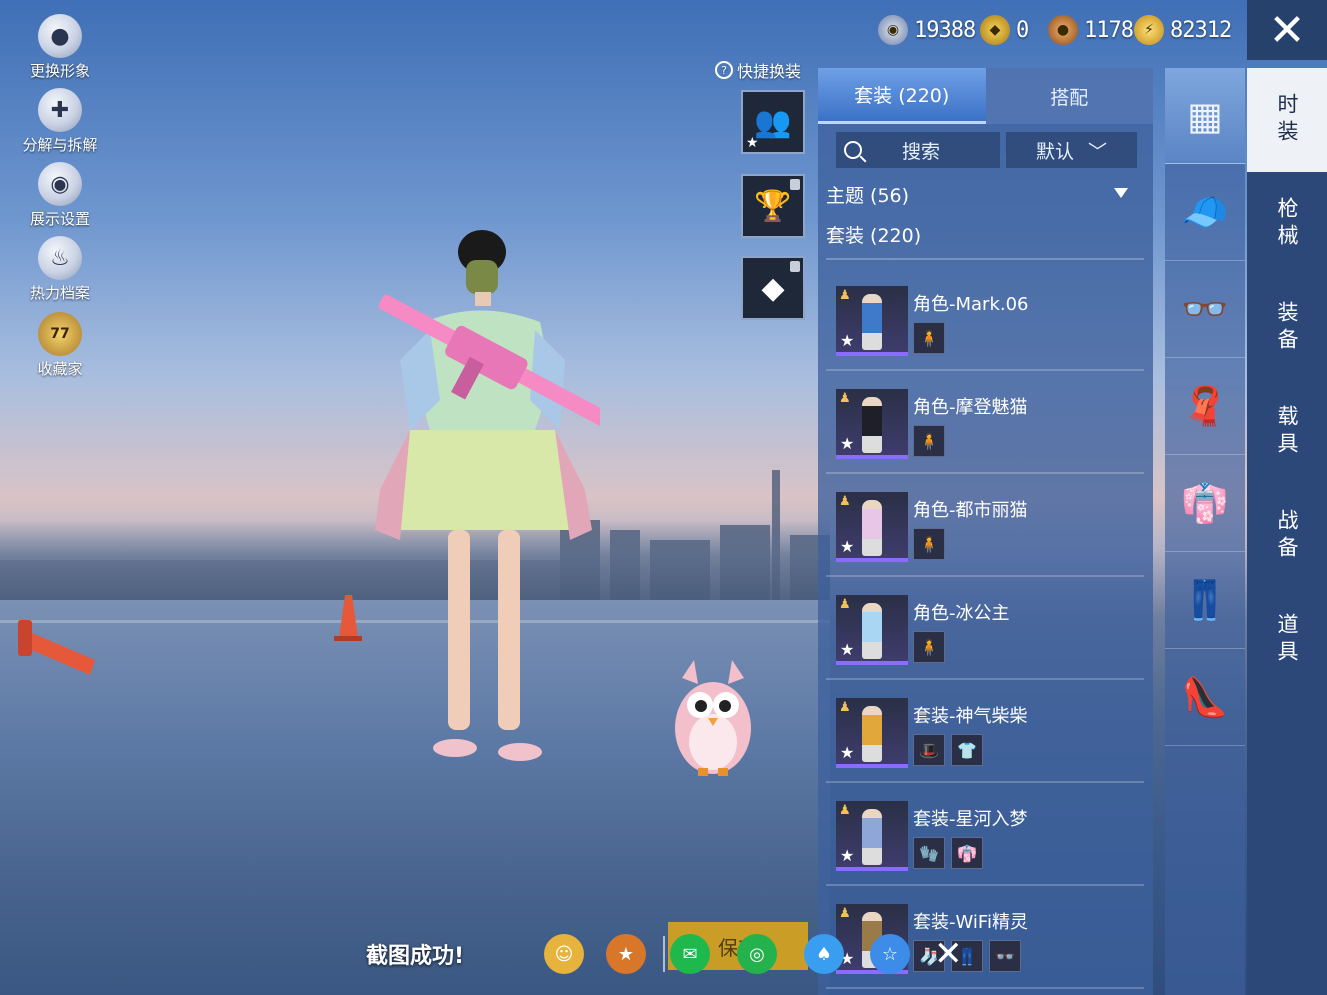  I want to click on outfit-item: ♟ ★ 套装-星河入梦 🧤 👘, so click(985, 834).